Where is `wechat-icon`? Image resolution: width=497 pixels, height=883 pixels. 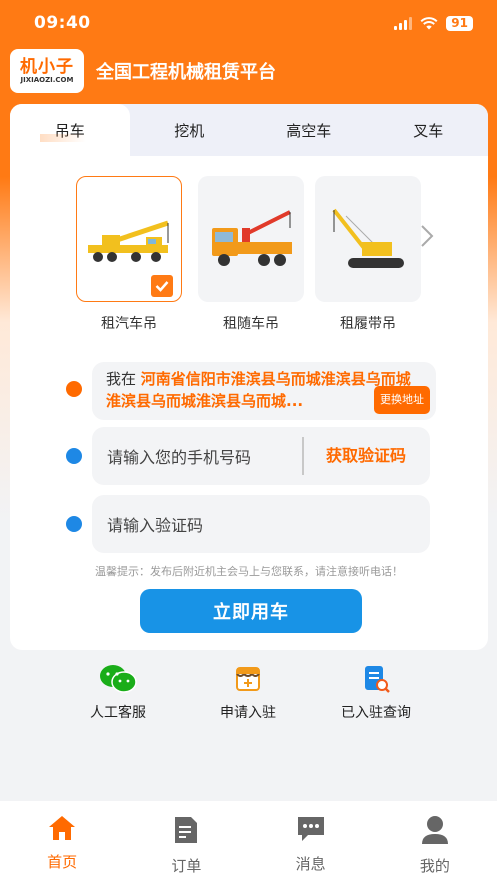
wechat-icon is located at coordinates (118, 679).